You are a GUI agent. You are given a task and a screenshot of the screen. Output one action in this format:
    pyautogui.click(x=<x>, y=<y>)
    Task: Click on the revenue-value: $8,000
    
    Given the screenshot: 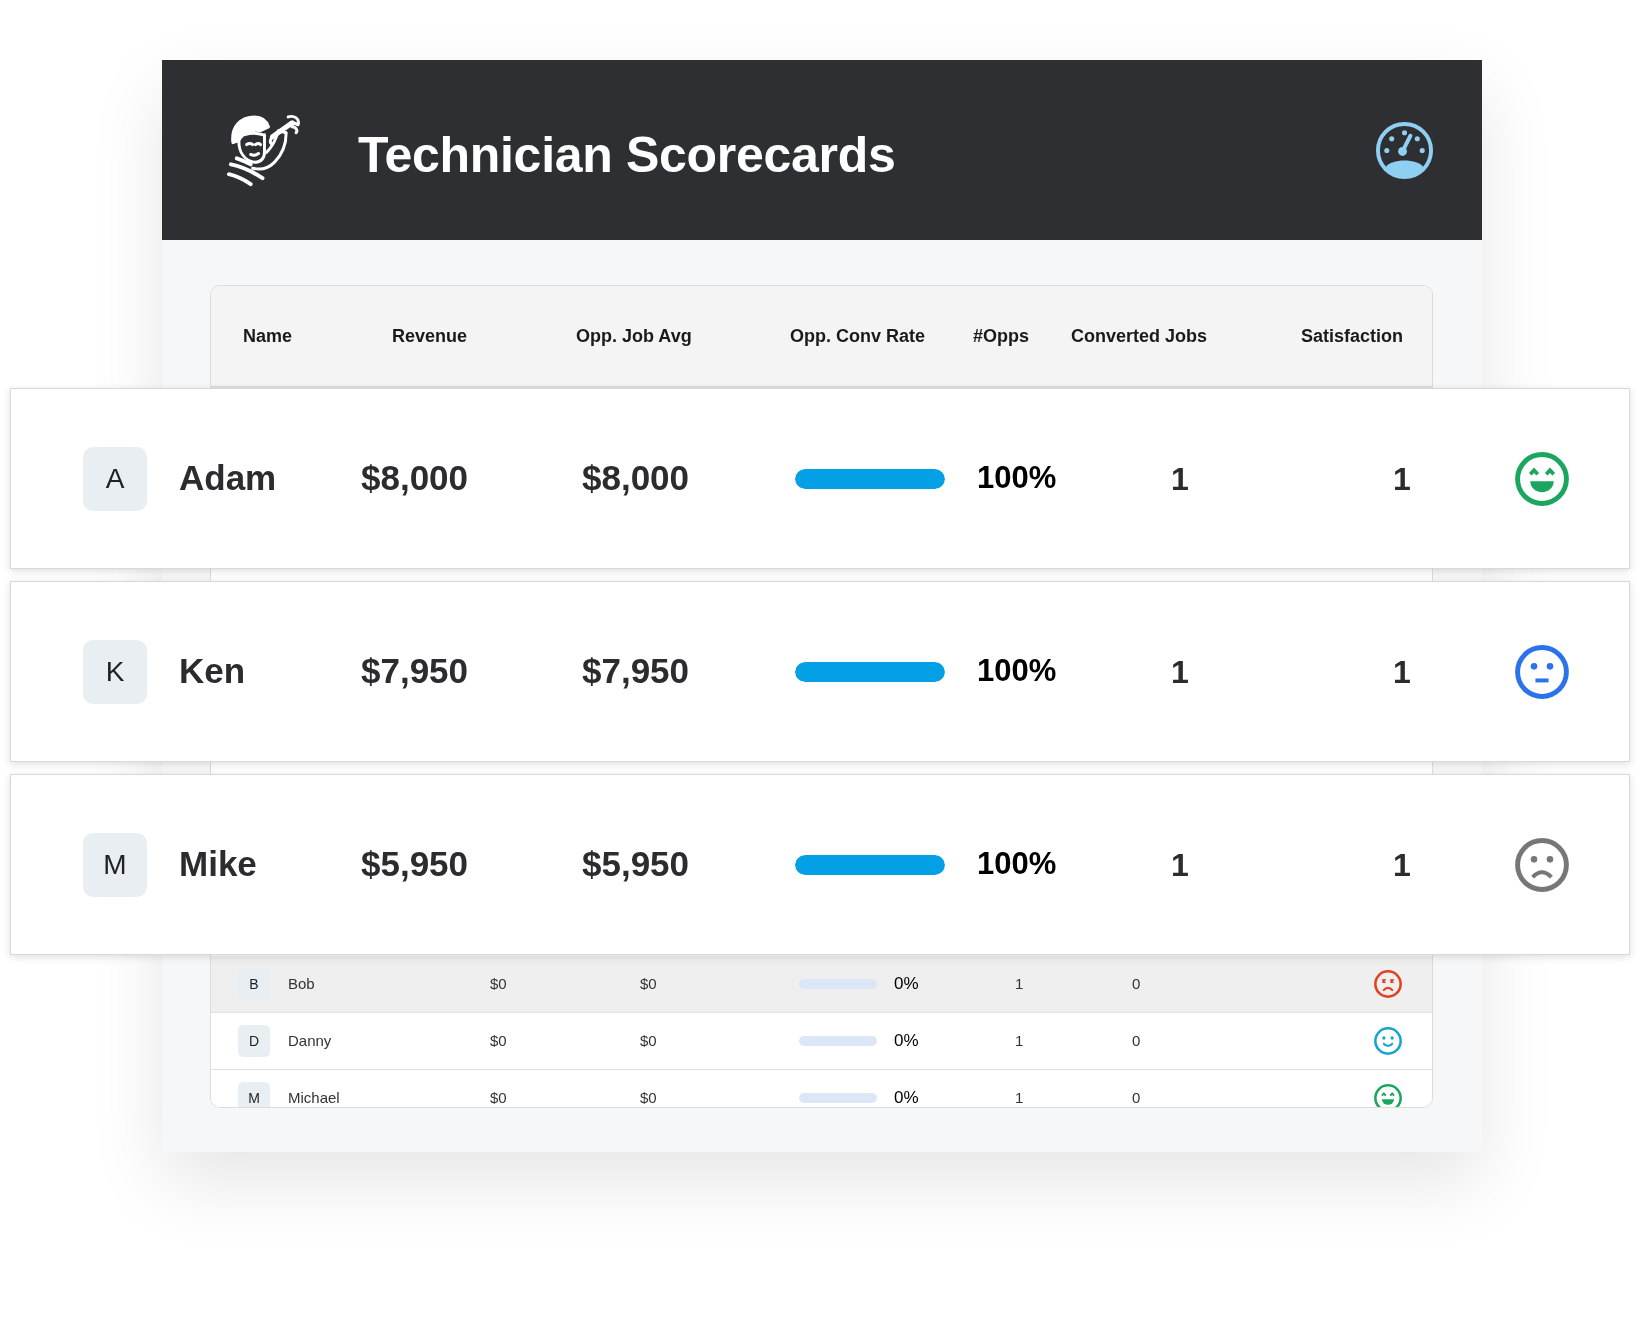 What is the action you would take?
    pyautogui.click(x=415, y=478)
    